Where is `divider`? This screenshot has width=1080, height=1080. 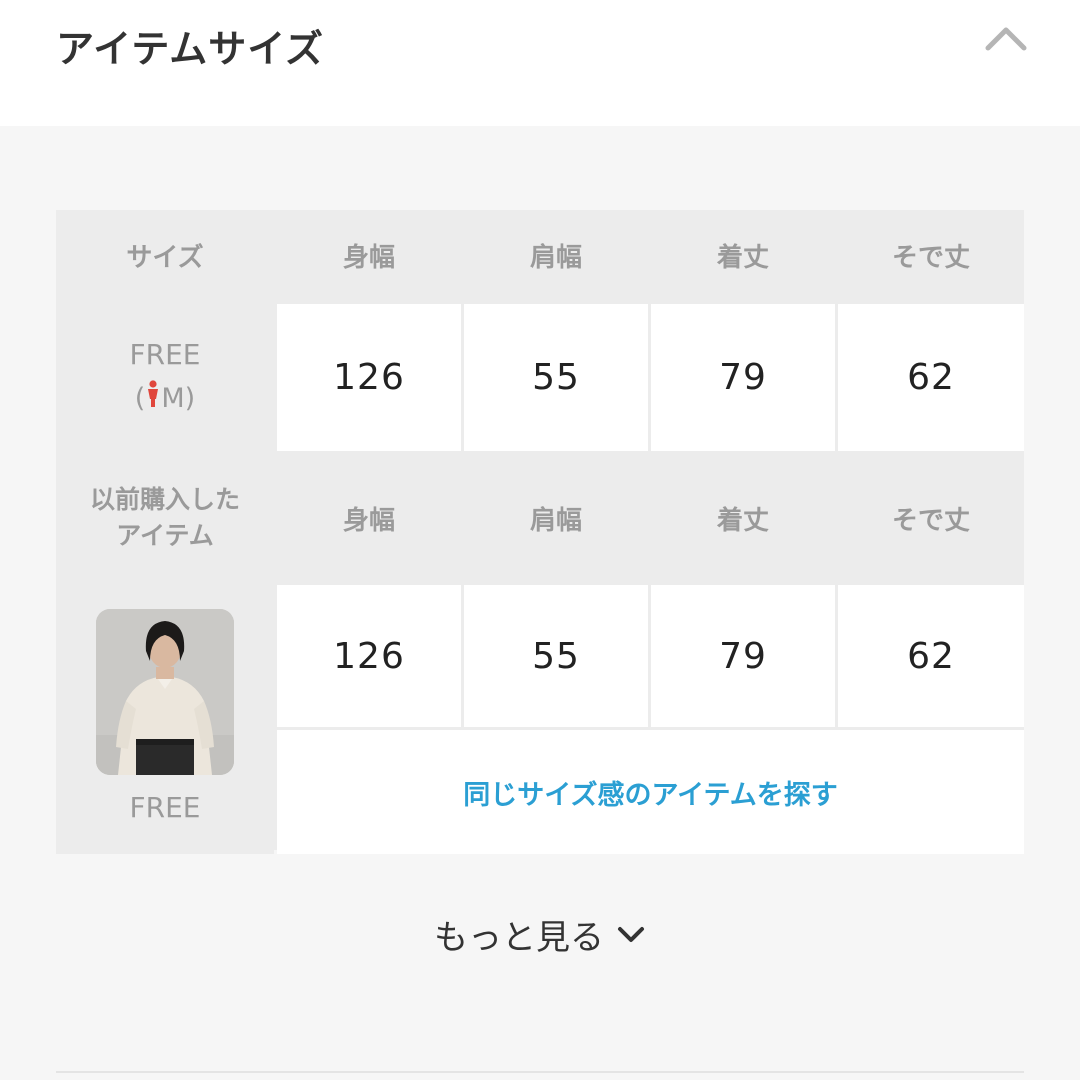 divider is located at coordinates (540, 1072).